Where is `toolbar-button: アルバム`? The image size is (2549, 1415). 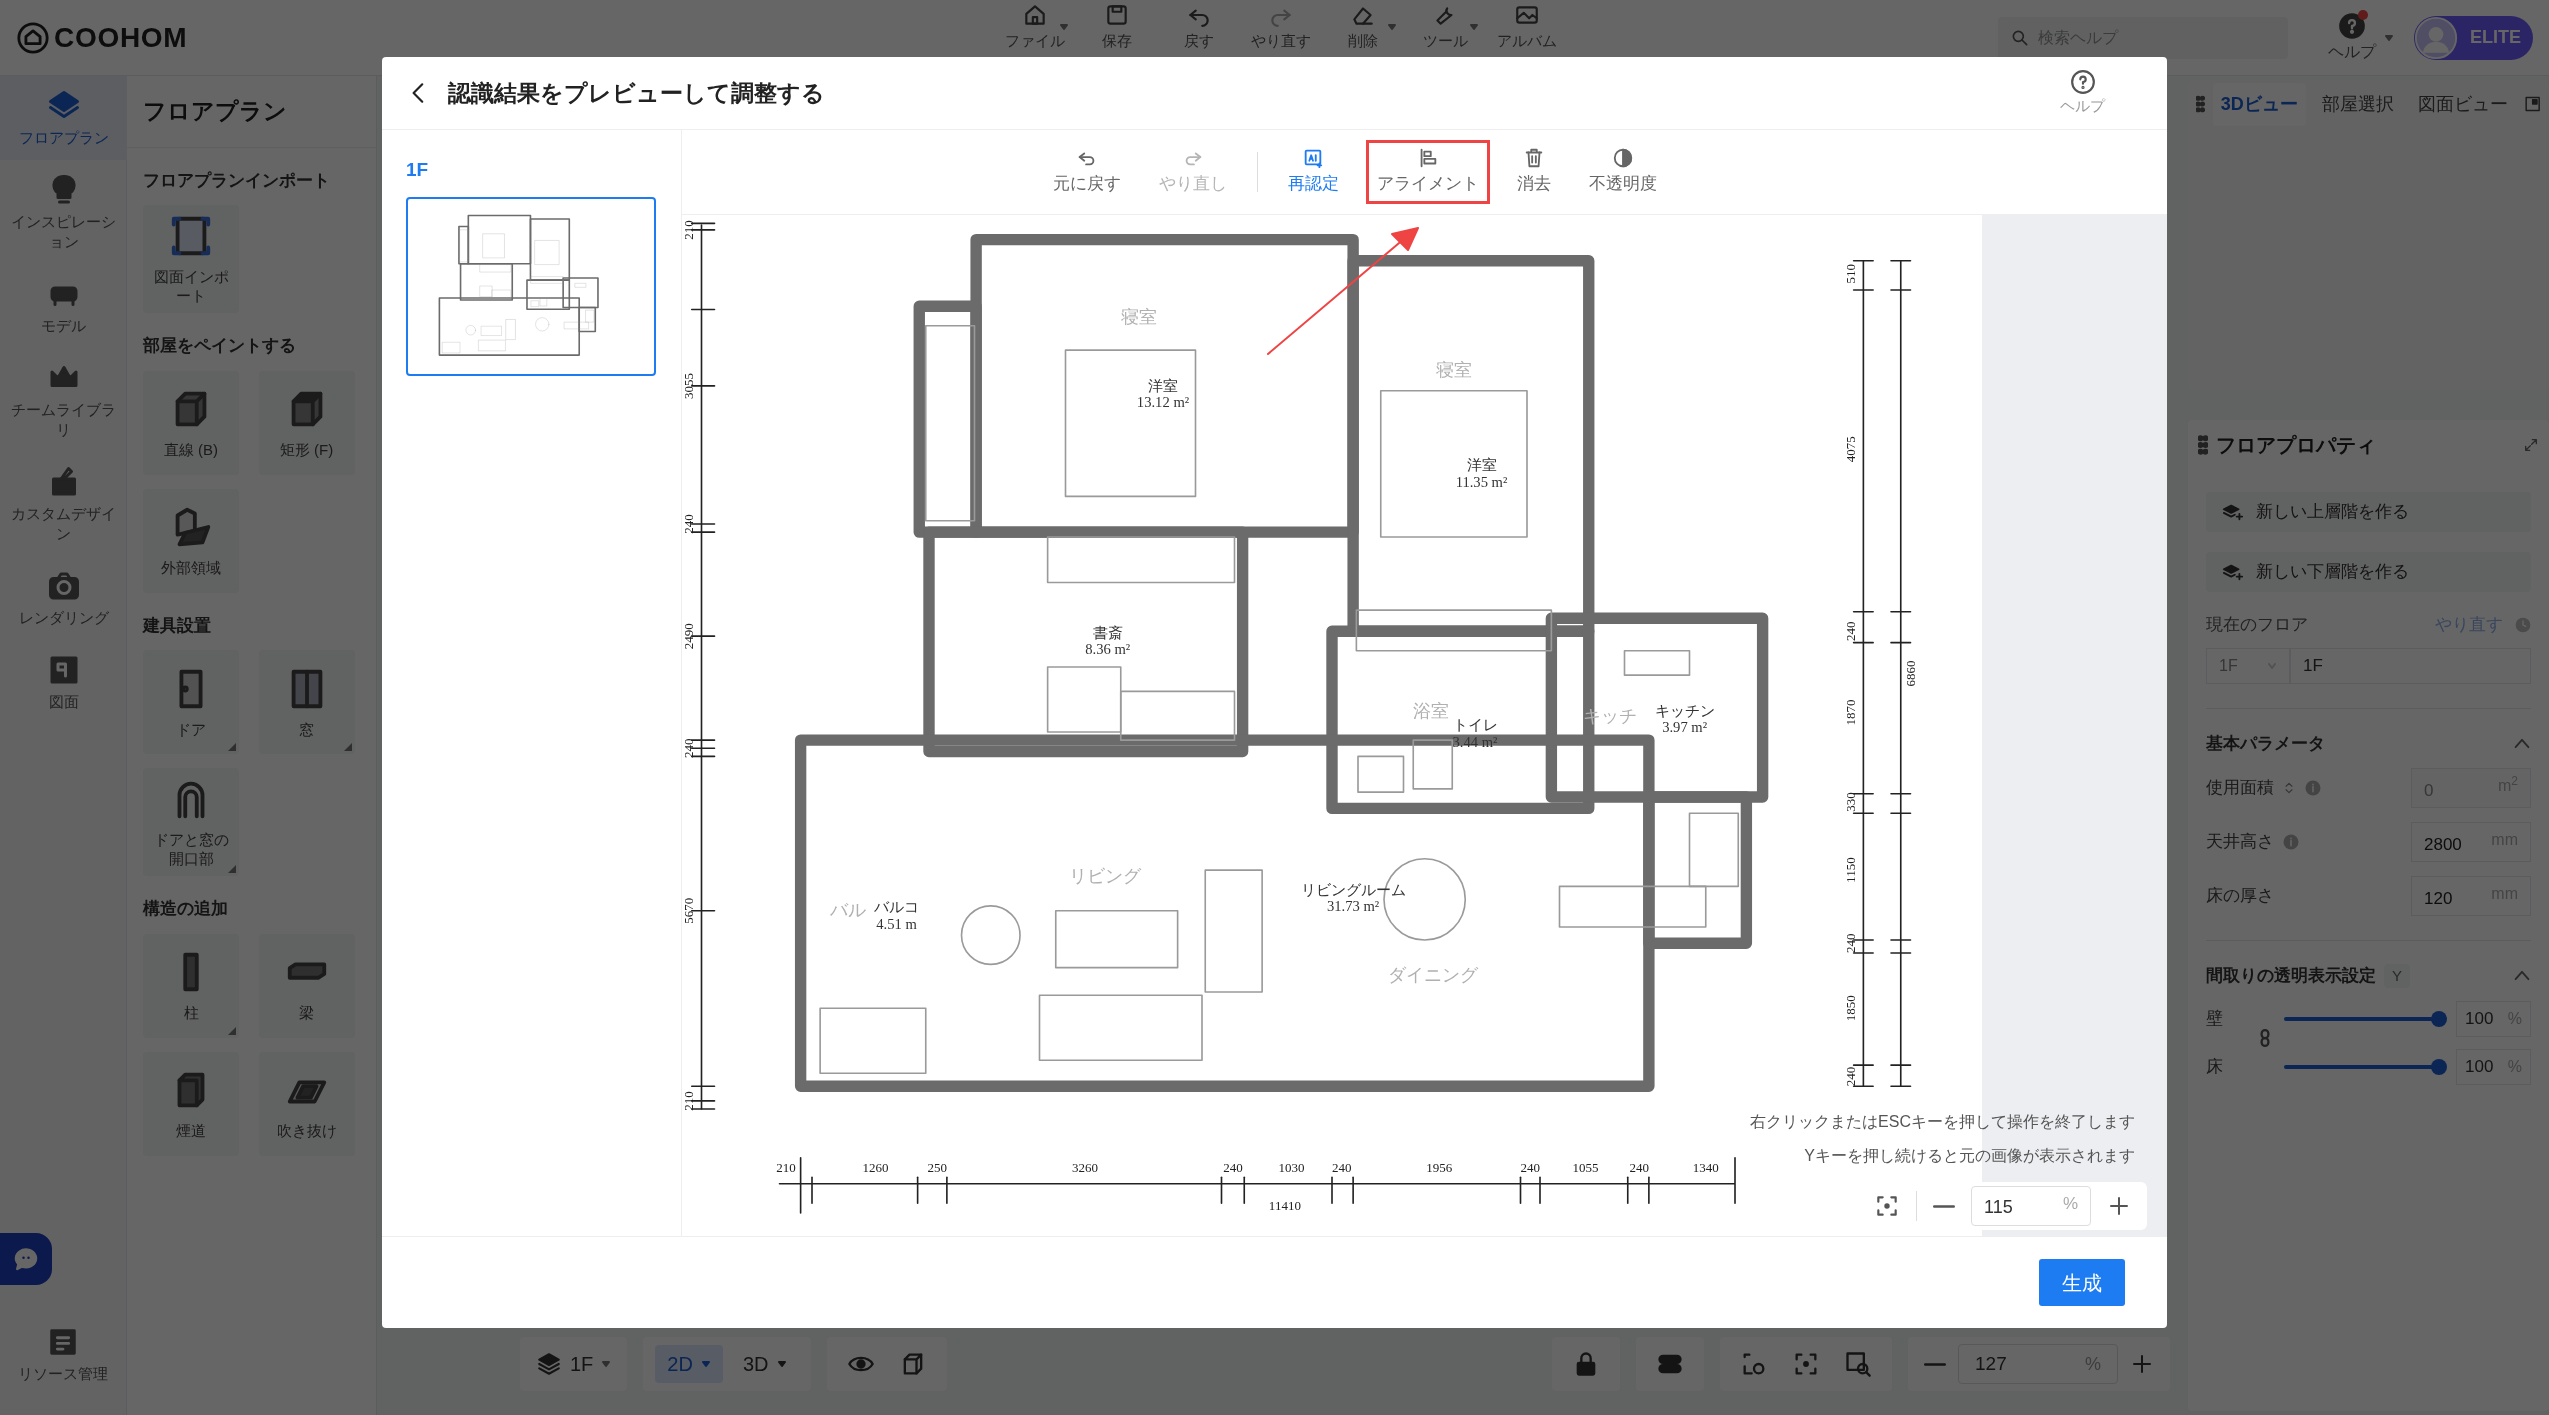 toolbar-button: アルバム is located at coordinates (1527, 26).